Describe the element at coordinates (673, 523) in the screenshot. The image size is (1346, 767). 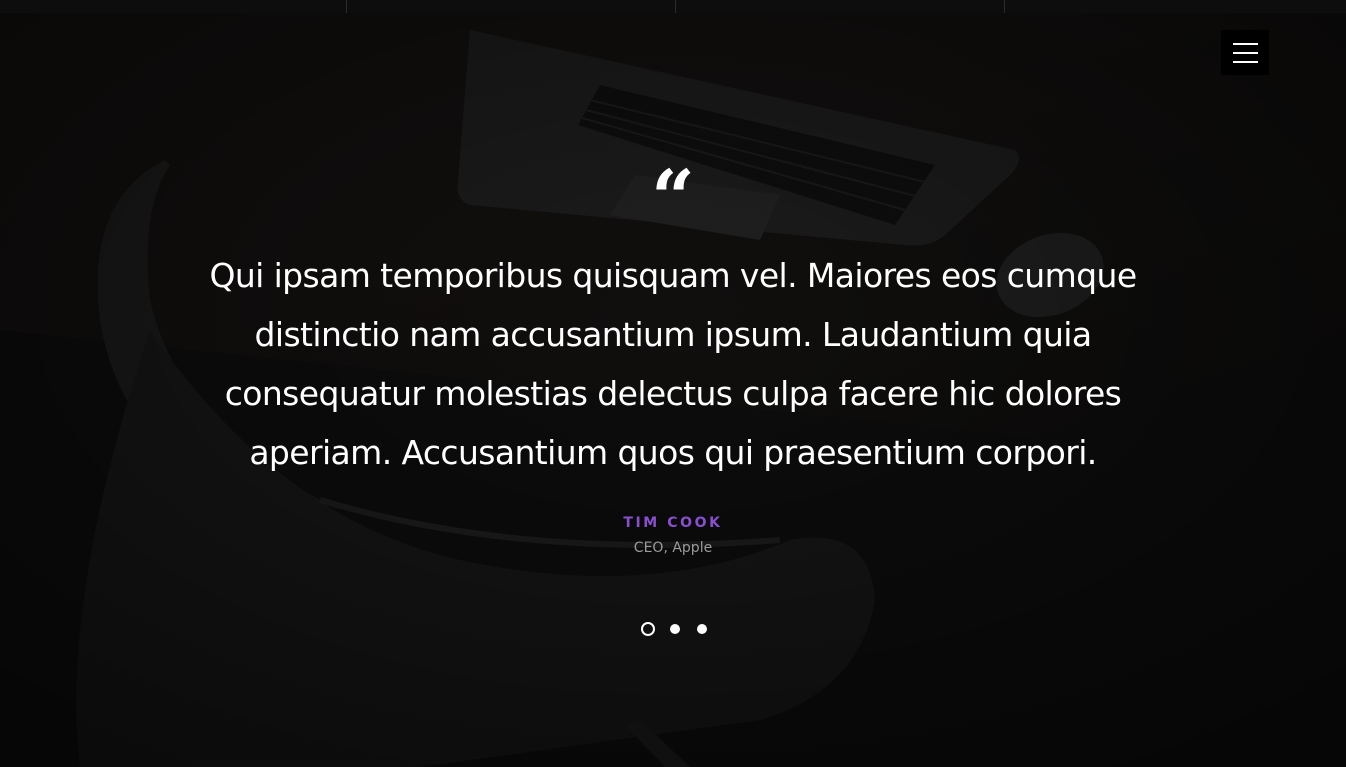
I see `testimonial-author: TIM COOK` at that location.